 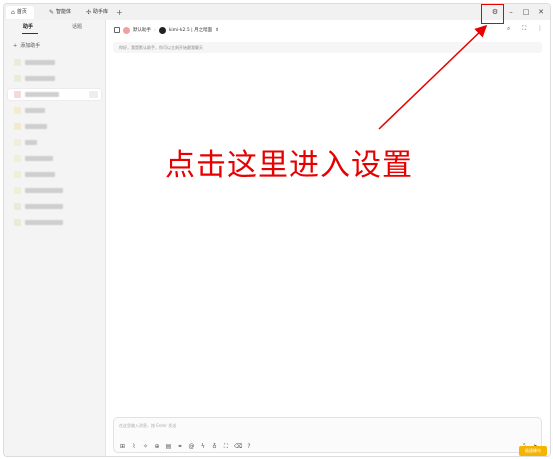 What do you see at coordinates (433, 77) in the screenshot?
I see `annotation-arrow` at bounding box center [433, 77].